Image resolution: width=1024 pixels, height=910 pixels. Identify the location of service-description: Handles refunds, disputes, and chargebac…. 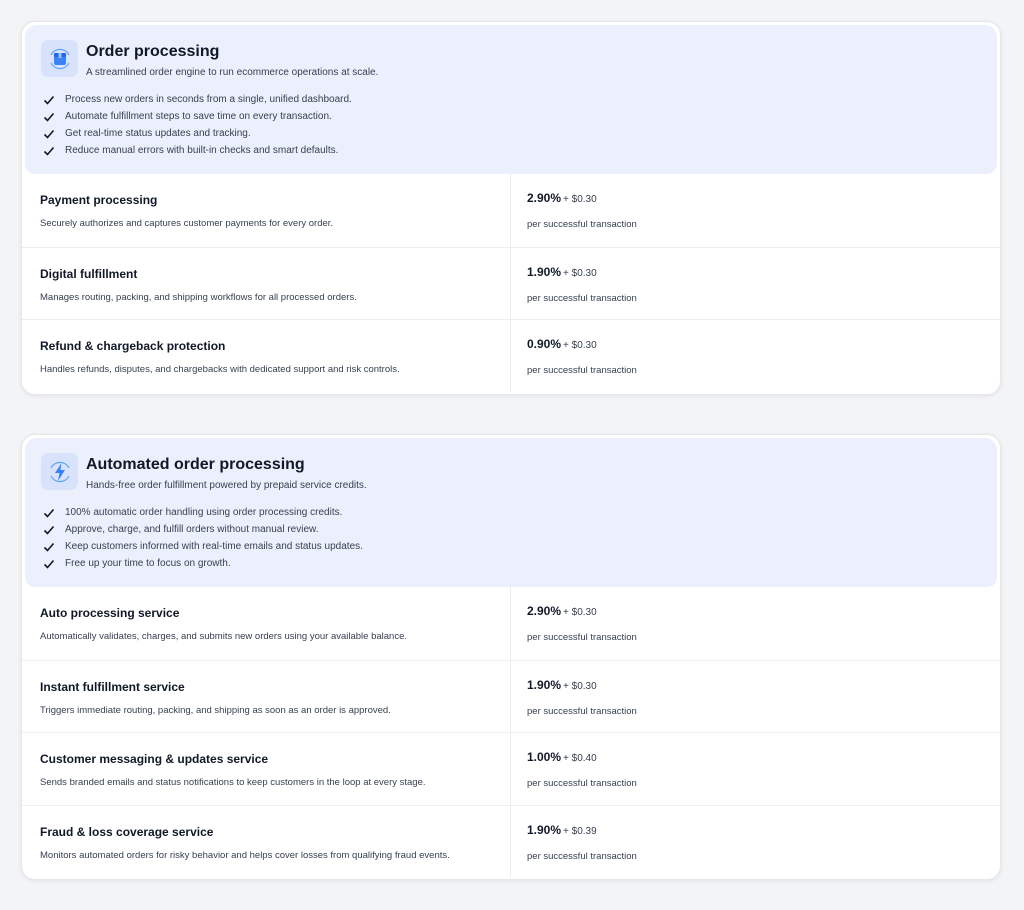
(220, 369).